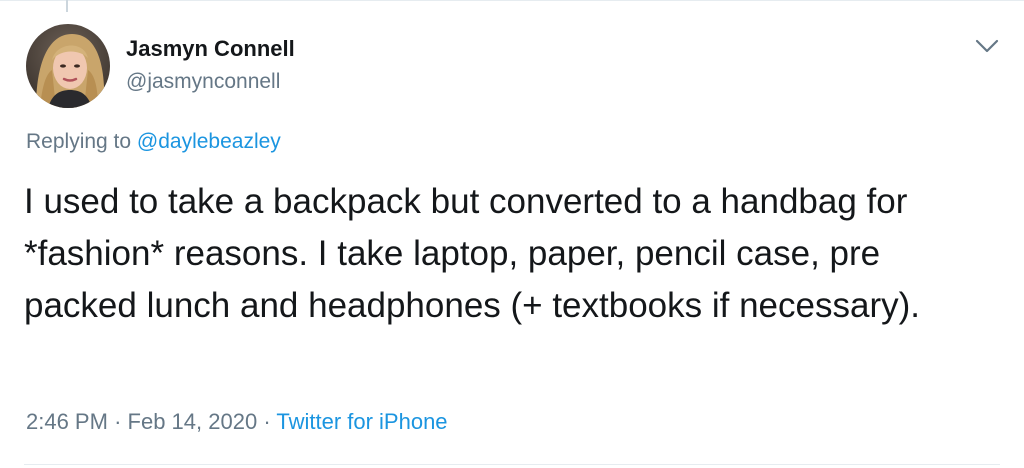  Describe the element at coordinates (512, 0) in the screenshot. I see `top-divider` at that location.